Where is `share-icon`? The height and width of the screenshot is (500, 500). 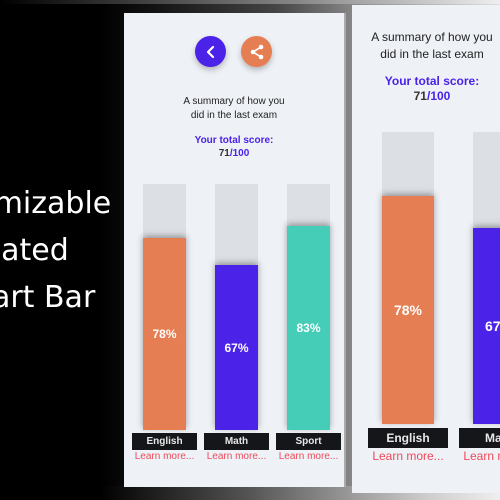 share-icon is located at coordinates (256, 51).